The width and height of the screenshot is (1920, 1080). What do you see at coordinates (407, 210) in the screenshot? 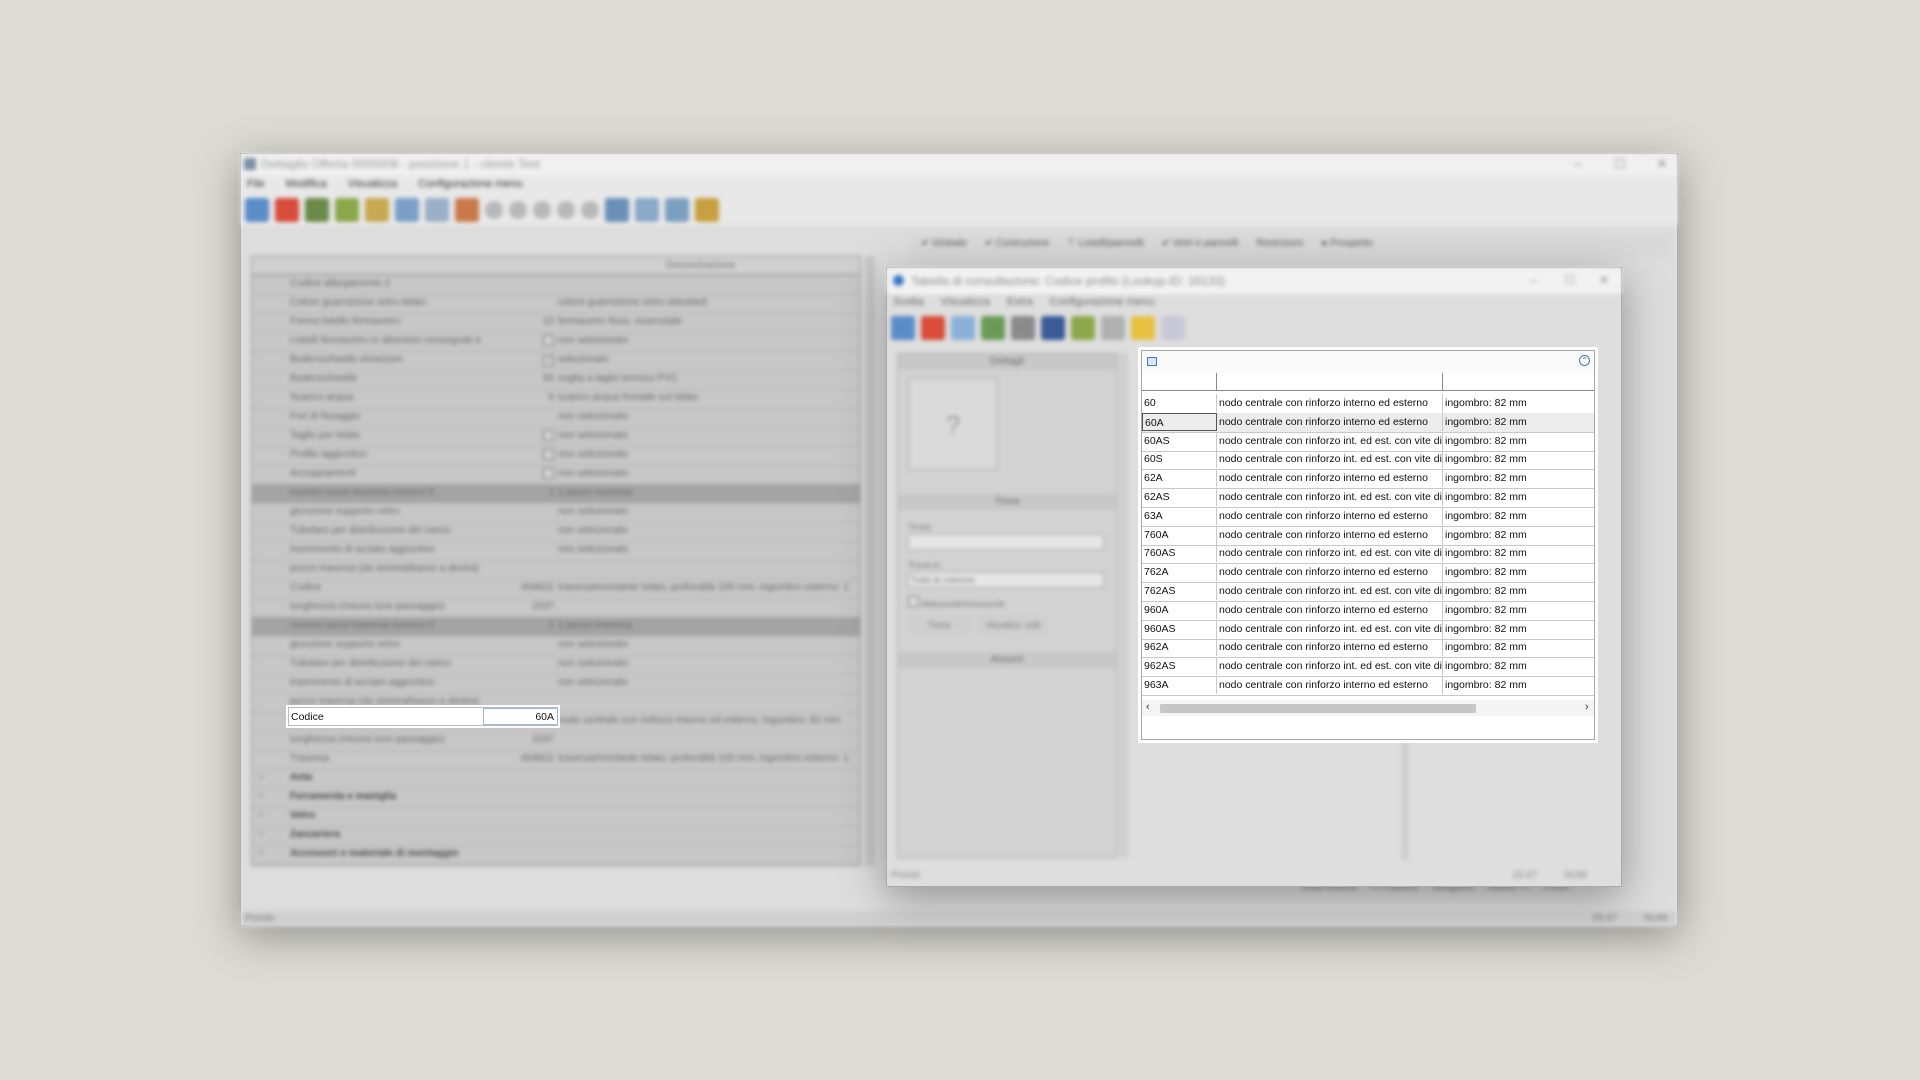
I see `tool-4-icon` at bounding box center [407, 210].